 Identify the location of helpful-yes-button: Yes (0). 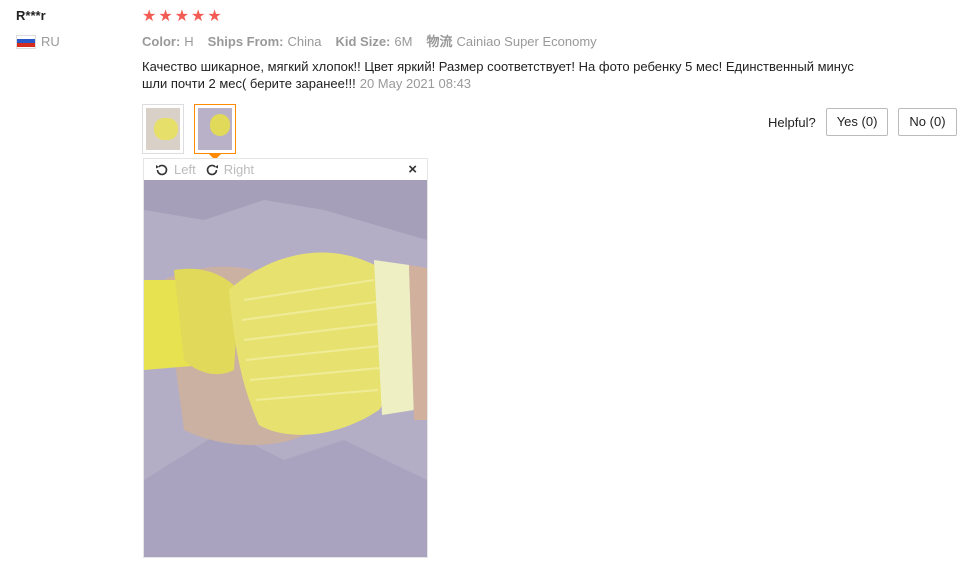
(857, 122).